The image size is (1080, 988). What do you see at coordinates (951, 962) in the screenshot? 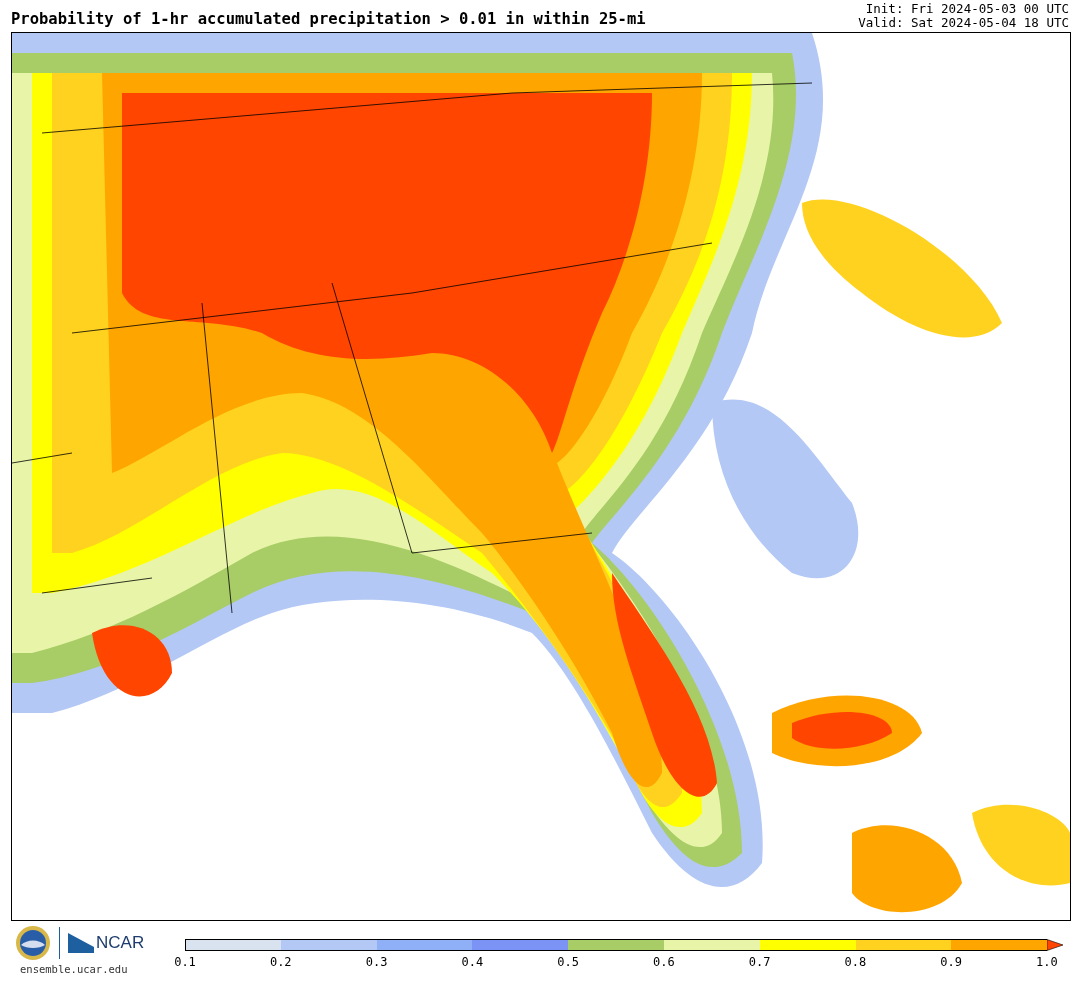
I see `colorbar-tick-label: 0.9` at bounding box center [951, 962].